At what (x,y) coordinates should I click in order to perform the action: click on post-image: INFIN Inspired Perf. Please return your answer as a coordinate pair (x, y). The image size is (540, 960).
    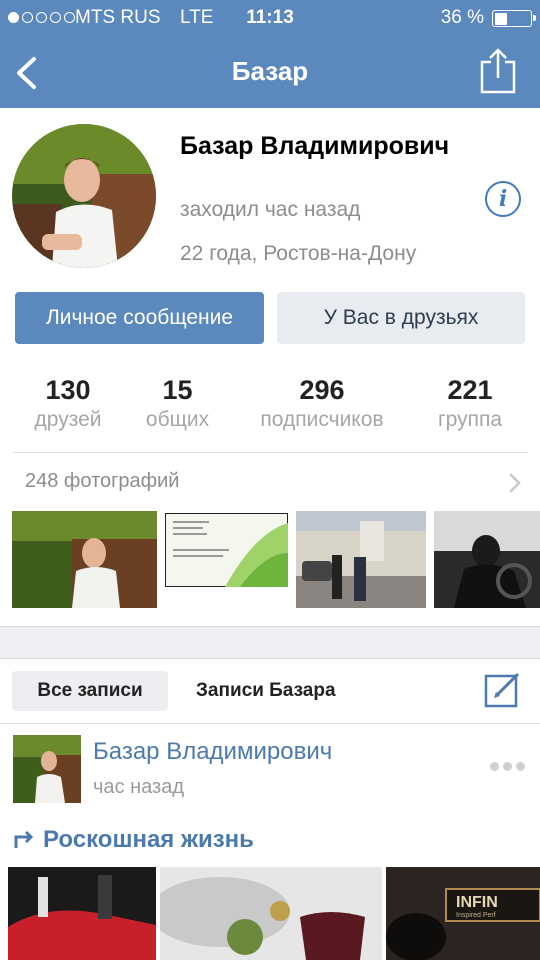
    Looking at the image, I should click on (463, 913).